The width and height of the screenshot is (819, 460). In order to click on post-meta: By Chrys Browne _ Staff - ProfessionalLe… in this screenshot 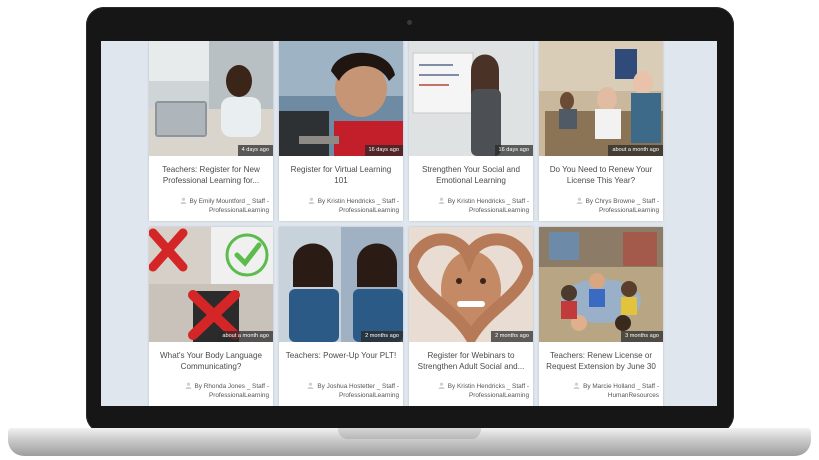, I will do `click(617, 206)`.